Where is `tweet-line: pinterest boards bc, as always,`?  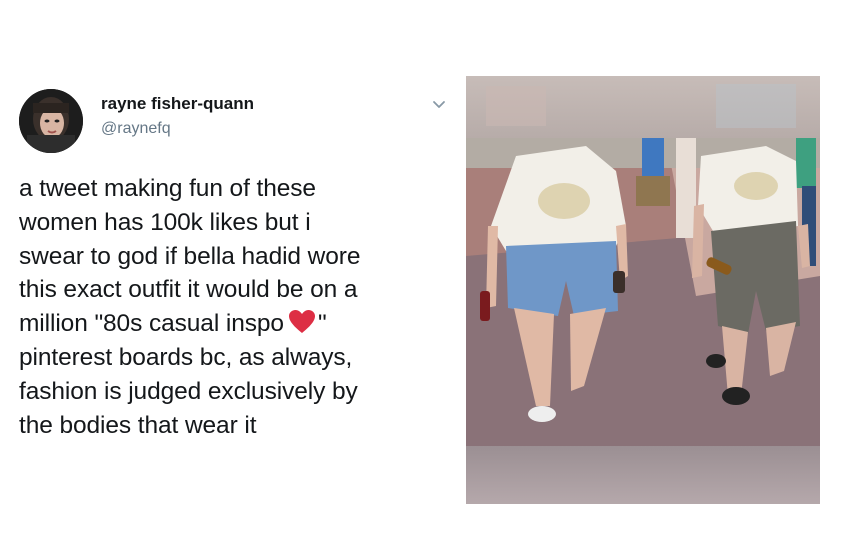 tweet-line: pinterest boards bc, as always, is located at coordinates (186, 357).